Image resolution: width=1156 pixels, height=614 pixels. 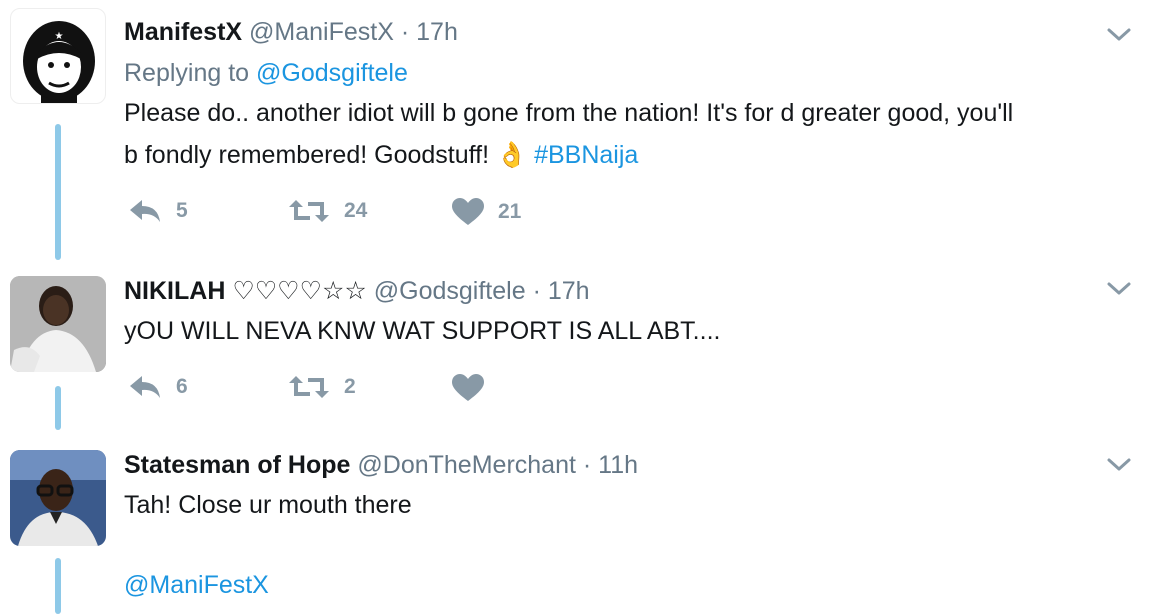 I want to click on reply-count: 5, so click(x=182, y=210).